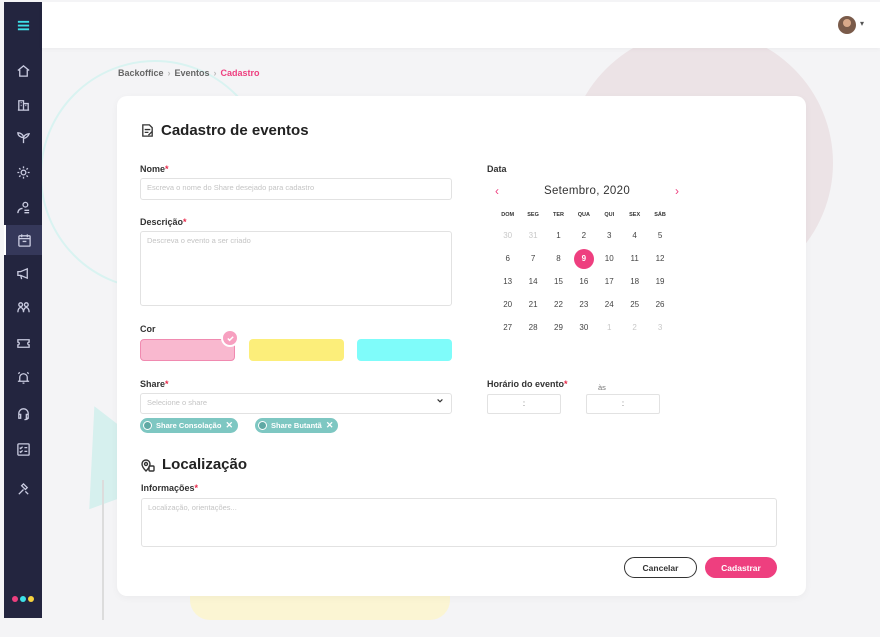  Describe the element at coordinates (296, 350) in the screenshot. I see `color-swatch-yellow` at that location.